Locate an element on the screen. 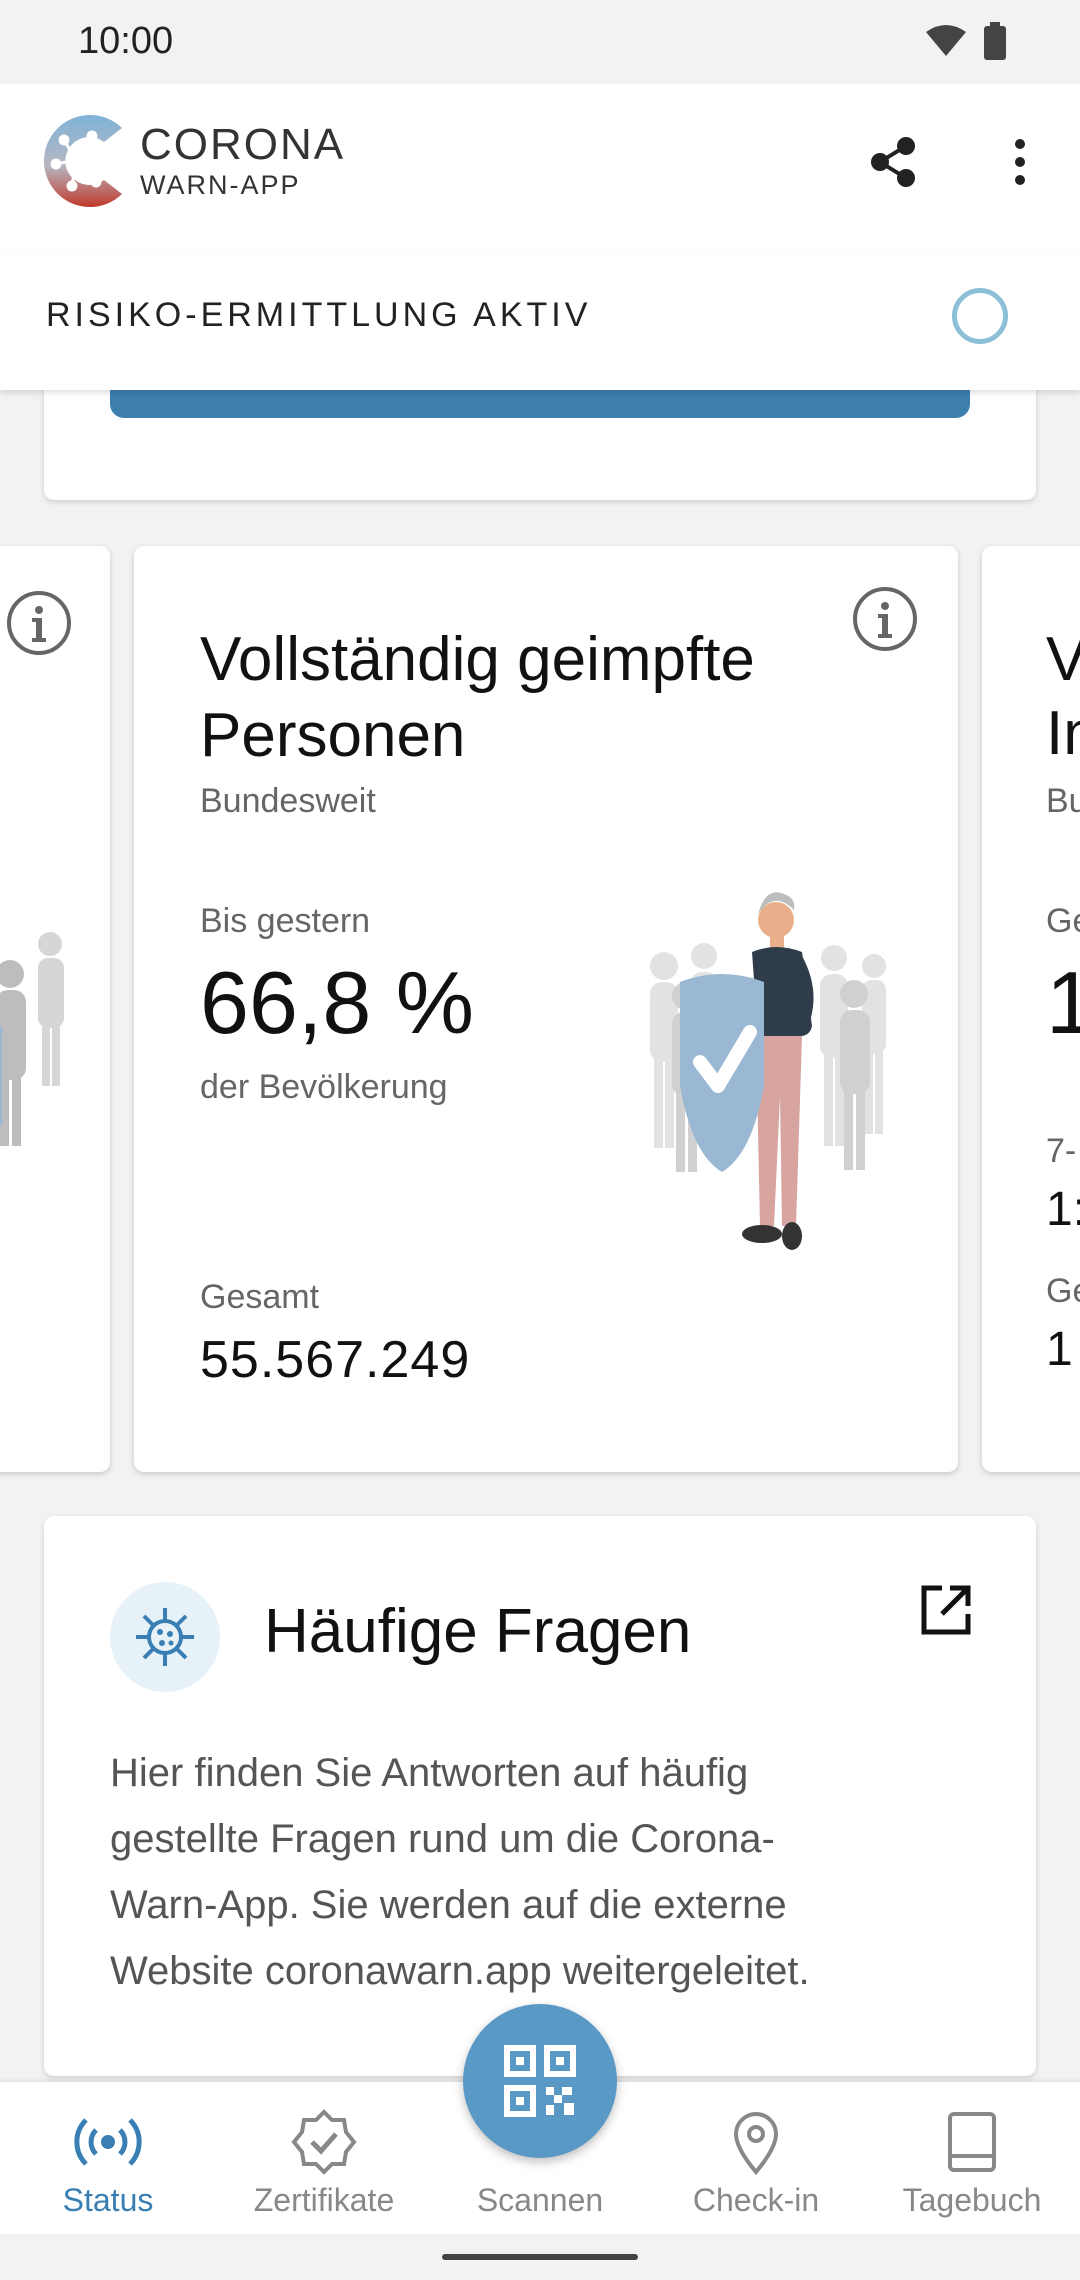 The height and width of the screenshot is (2280, 1080). risk-status-label: RISIKO-ERMITTLUNG AKTIV is located at coordinates (319, 315).